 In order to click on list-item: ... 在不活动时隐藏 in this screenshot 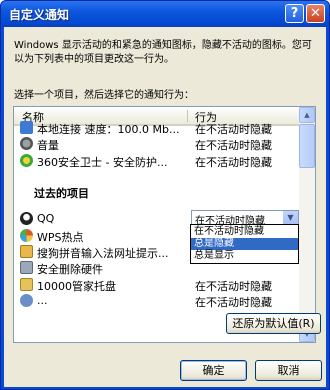, I will do `click(156, 301)`.